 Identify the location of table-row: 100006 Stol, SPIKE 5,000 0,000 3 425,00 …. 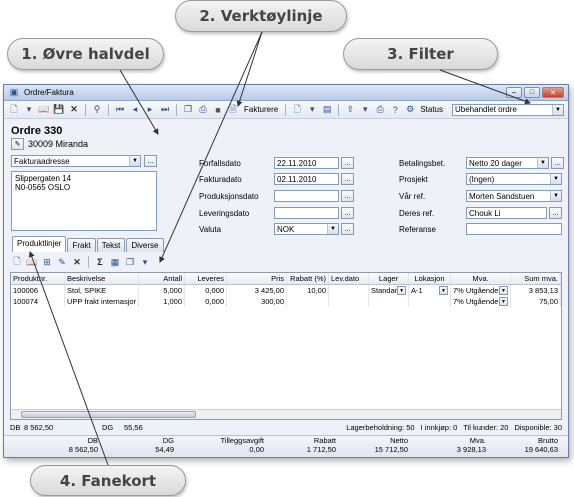
(286, 290).